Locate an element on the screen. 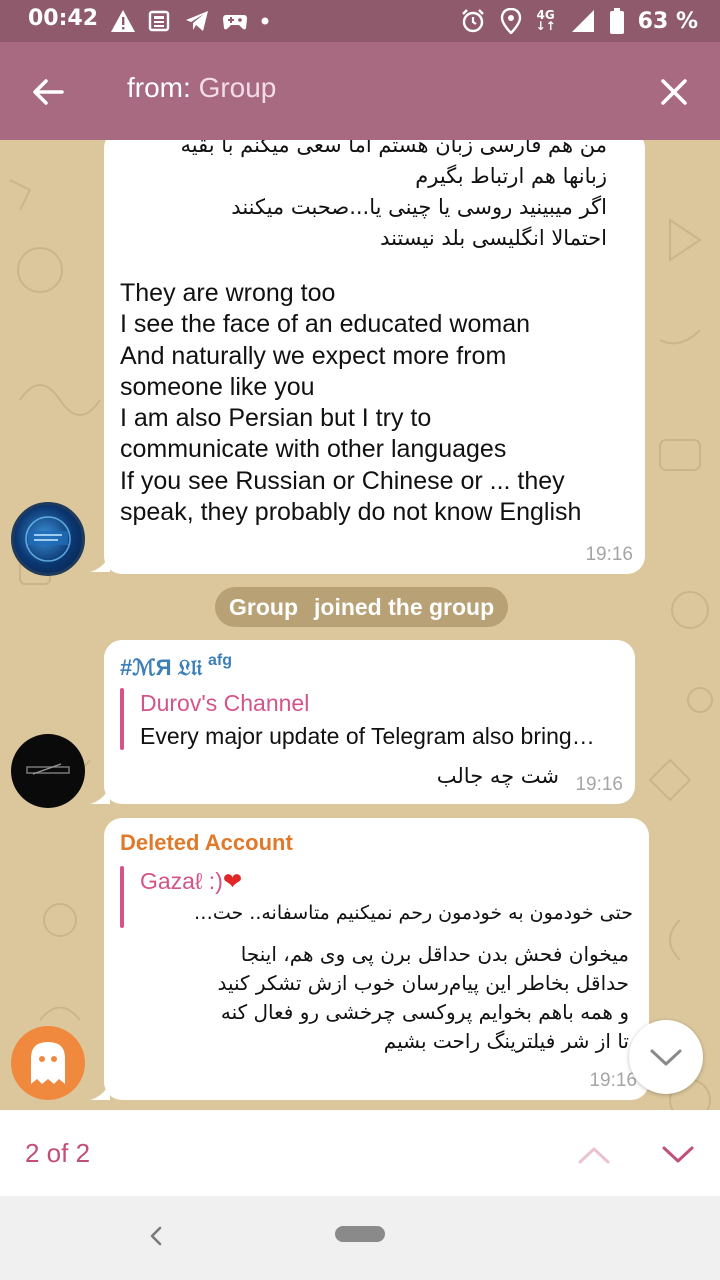 This screenshot has height=1280, width=720. search-filter-prefix: from: is located at coordinates (163, 87).